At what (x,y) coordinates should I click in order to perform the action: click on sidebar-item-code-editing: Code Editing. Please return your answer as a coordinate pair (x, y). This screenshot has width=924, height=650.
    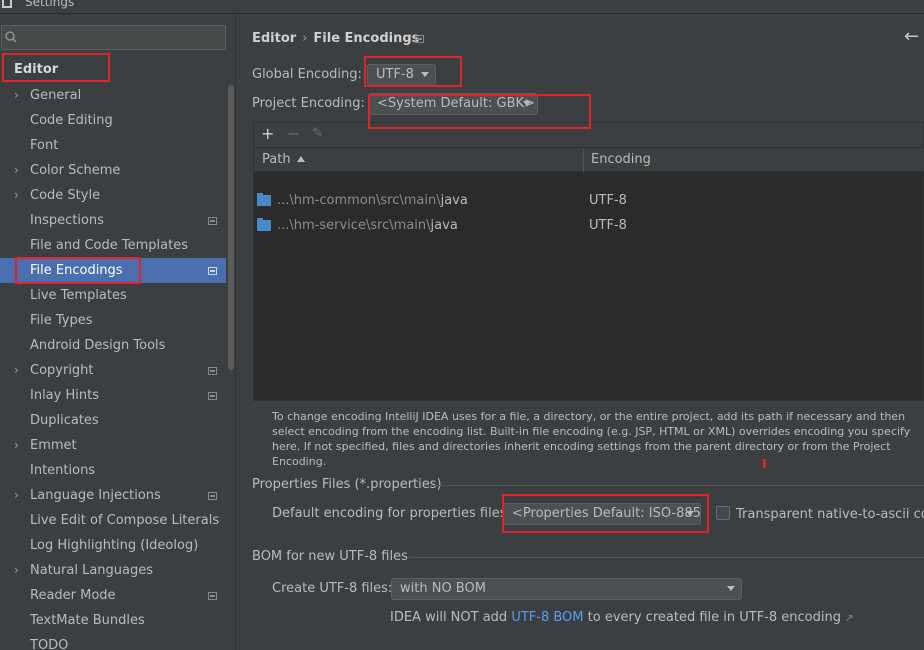
    Looking at the image, I should click on (113, 120).